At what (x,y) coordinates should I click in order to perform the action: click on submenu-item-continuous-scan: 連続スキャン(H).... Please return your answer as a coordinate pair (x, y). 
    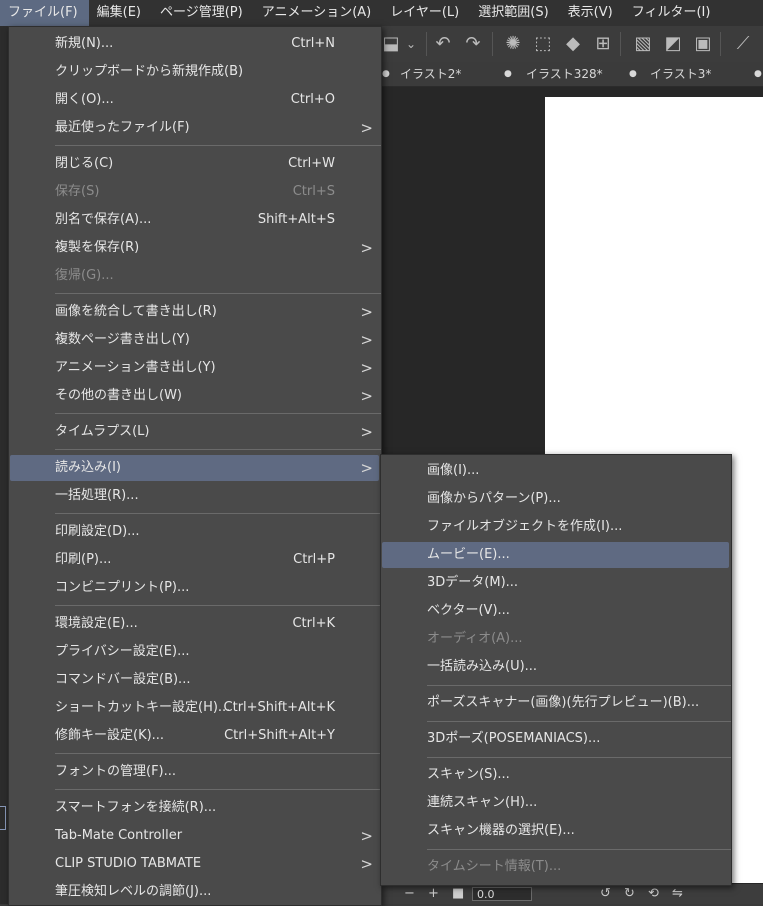
    Looking at the image, I should click on (556, 803).